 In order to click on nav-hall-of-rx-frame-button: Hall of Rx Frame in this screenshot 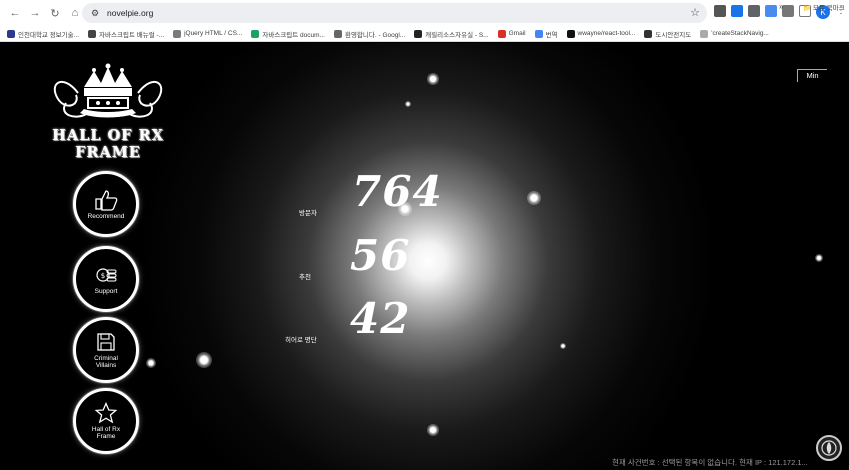, I will do `click(106, 421)`.